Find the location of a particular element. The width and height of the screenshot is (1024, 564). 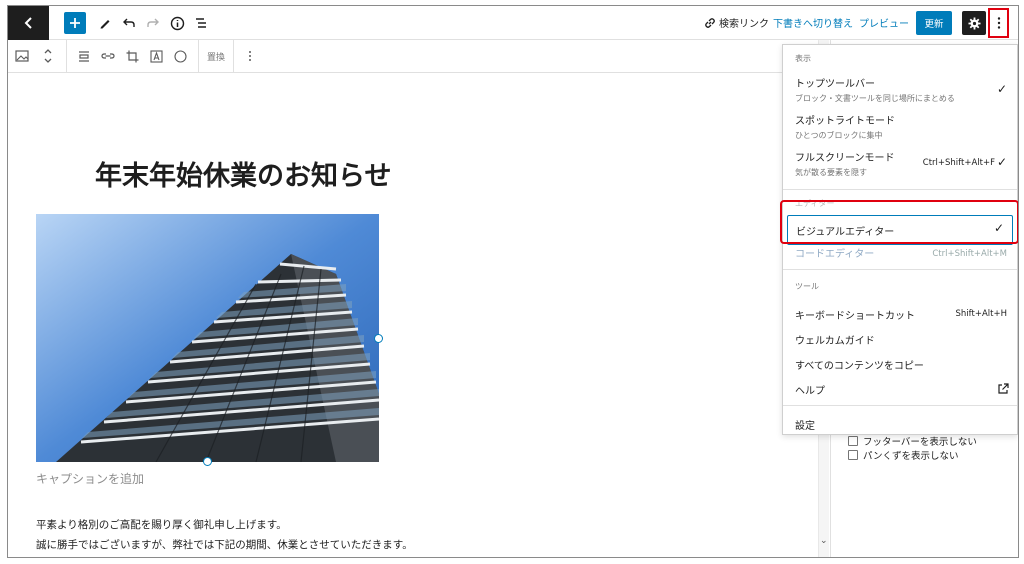

move-block-button is located at coordinates (48, 56).